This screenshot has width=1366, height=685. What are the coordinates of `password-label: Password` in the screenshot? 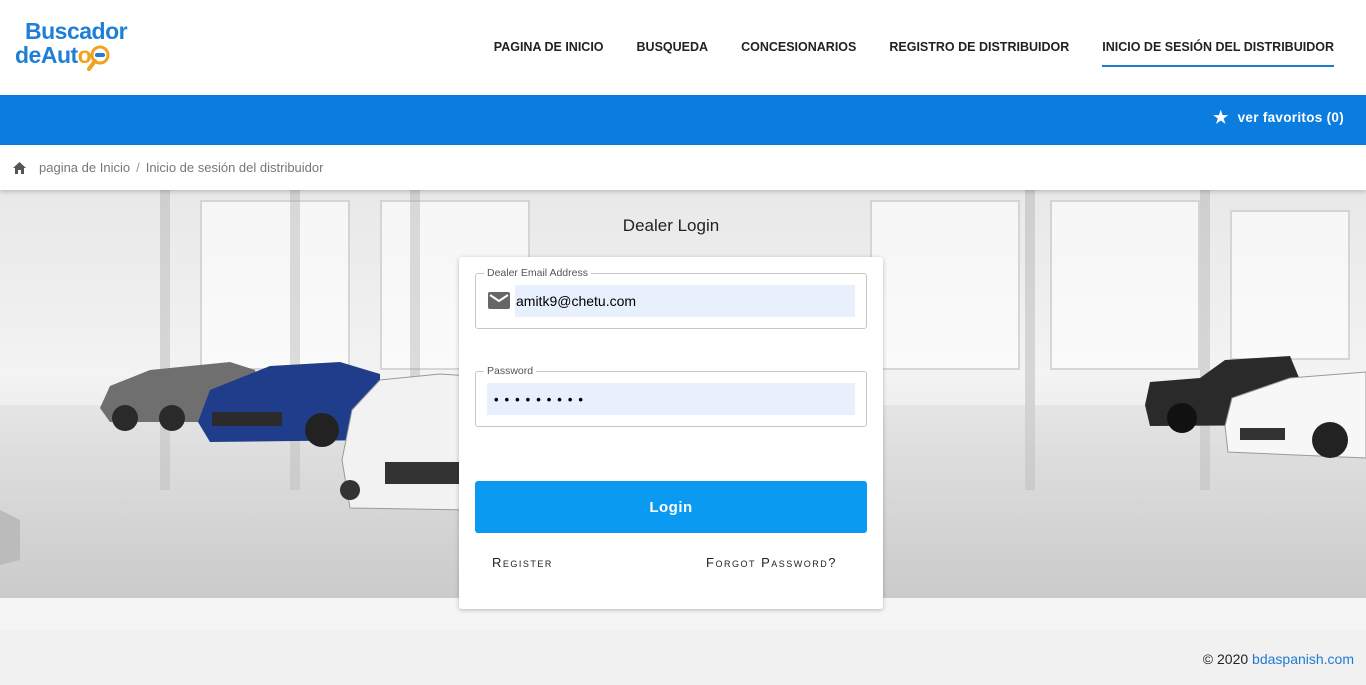 It's located at (510, 371).